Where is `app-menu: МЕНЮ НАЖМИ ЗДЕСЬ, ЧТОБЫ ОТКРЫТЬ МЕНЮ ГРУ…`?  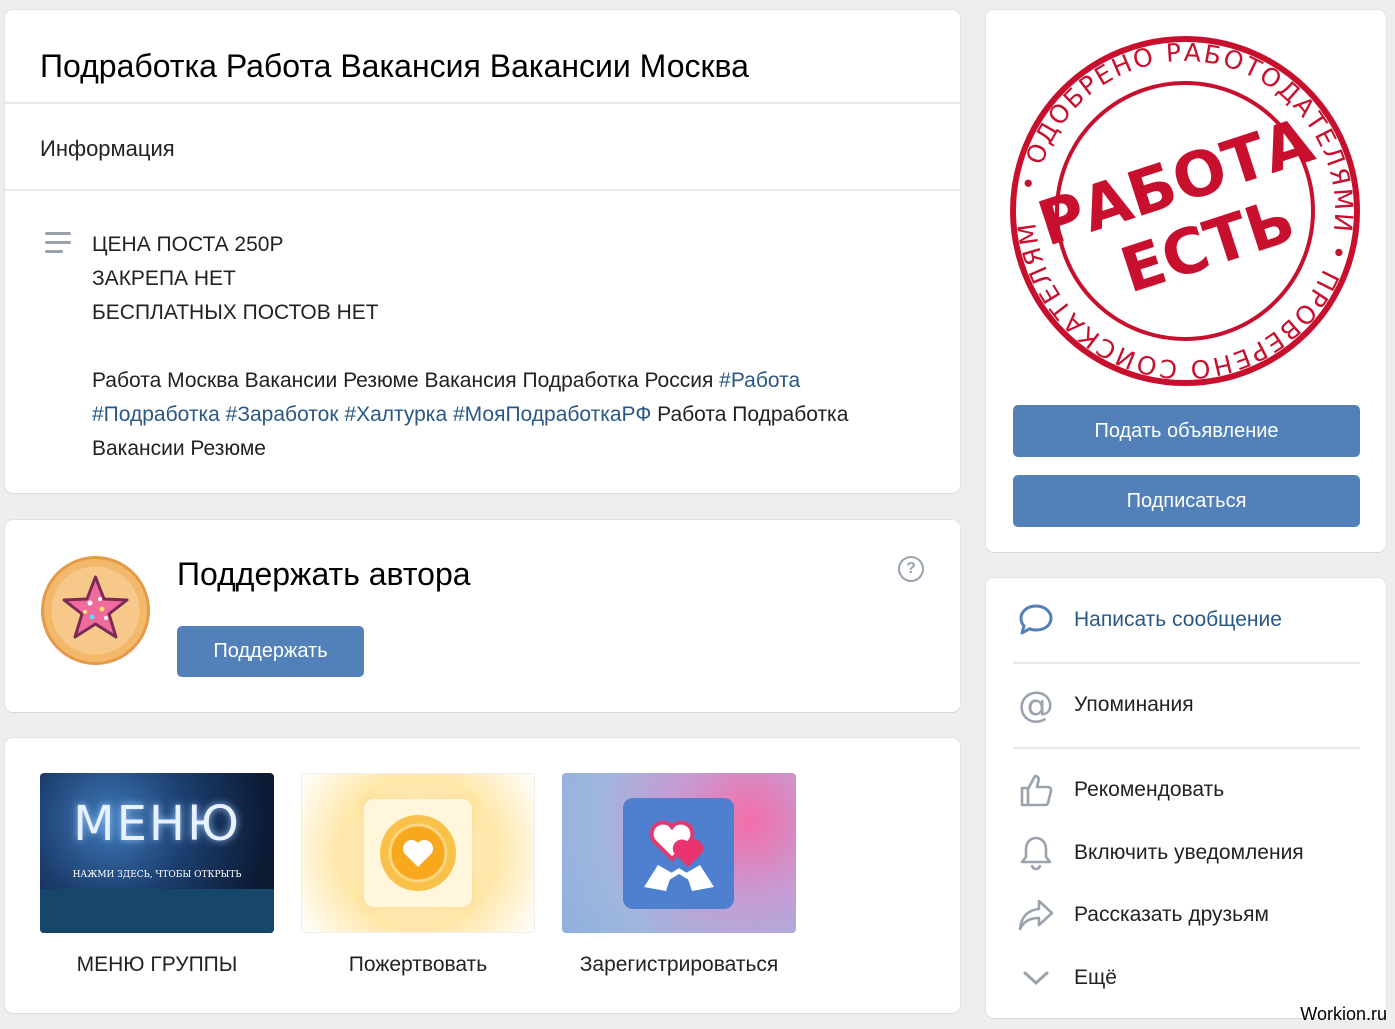 app-menu: МЕНЮ НАЖМИ ЗДЕСЬ, ЧТОБЫ ОТКРЫТЬ МЕНЮ ГРУ… is located at coordinates (157, 875).